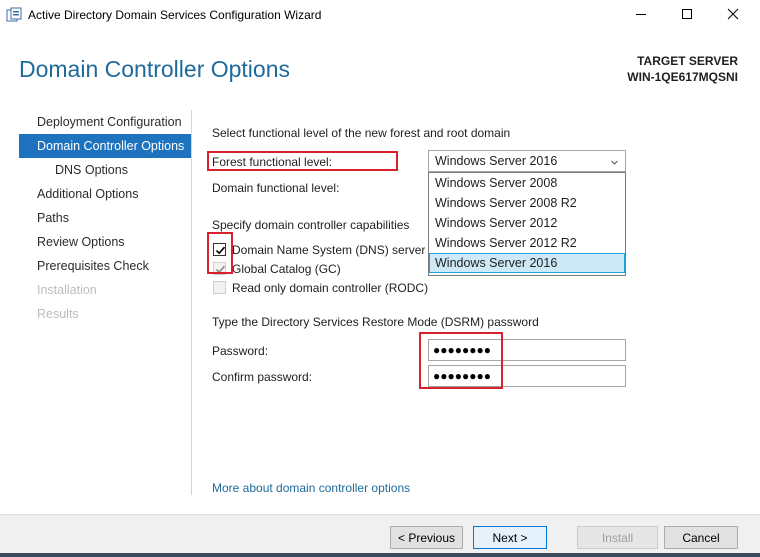 Image resolution: width=760 pixels, height=557 pixels. I want to click on annotation-box-forest-level, so click(302, 161).